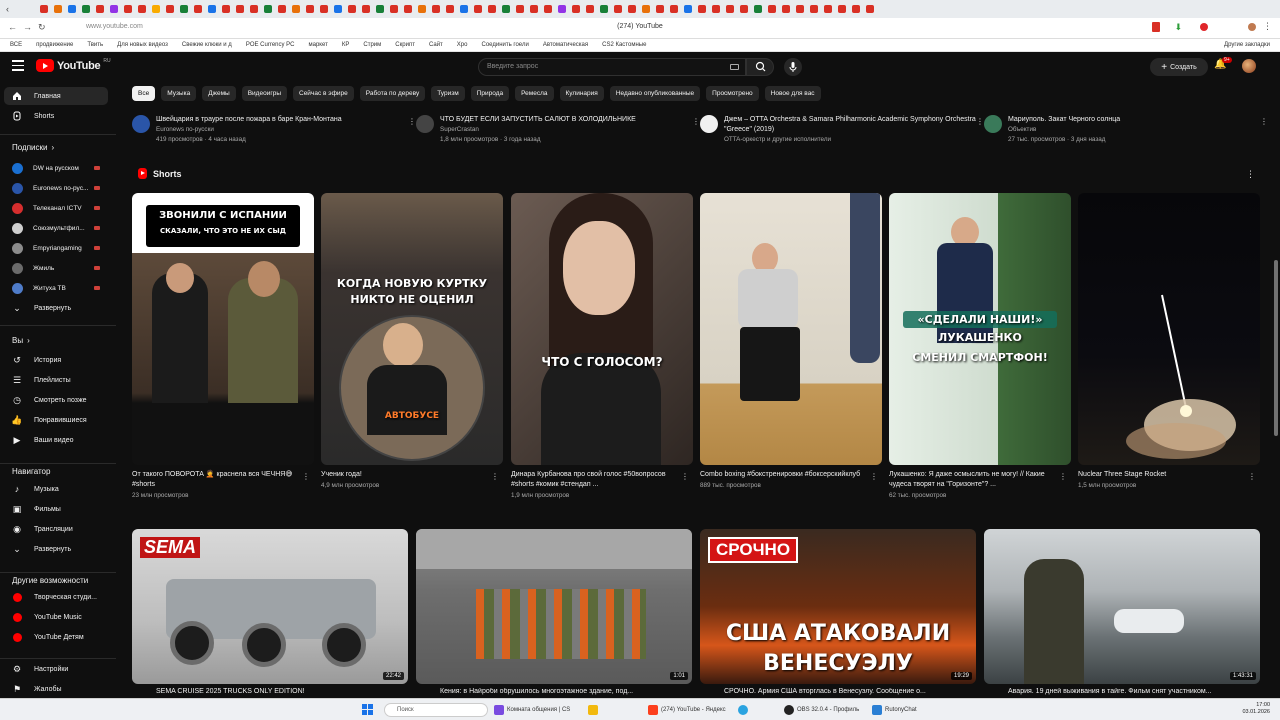 The height and width of the screenshot is (720, 1280). What do you see at coordinates (372, 45) in the screenshot?
I see `bookmark-item: Стрим` at bounding box center [372, 45].